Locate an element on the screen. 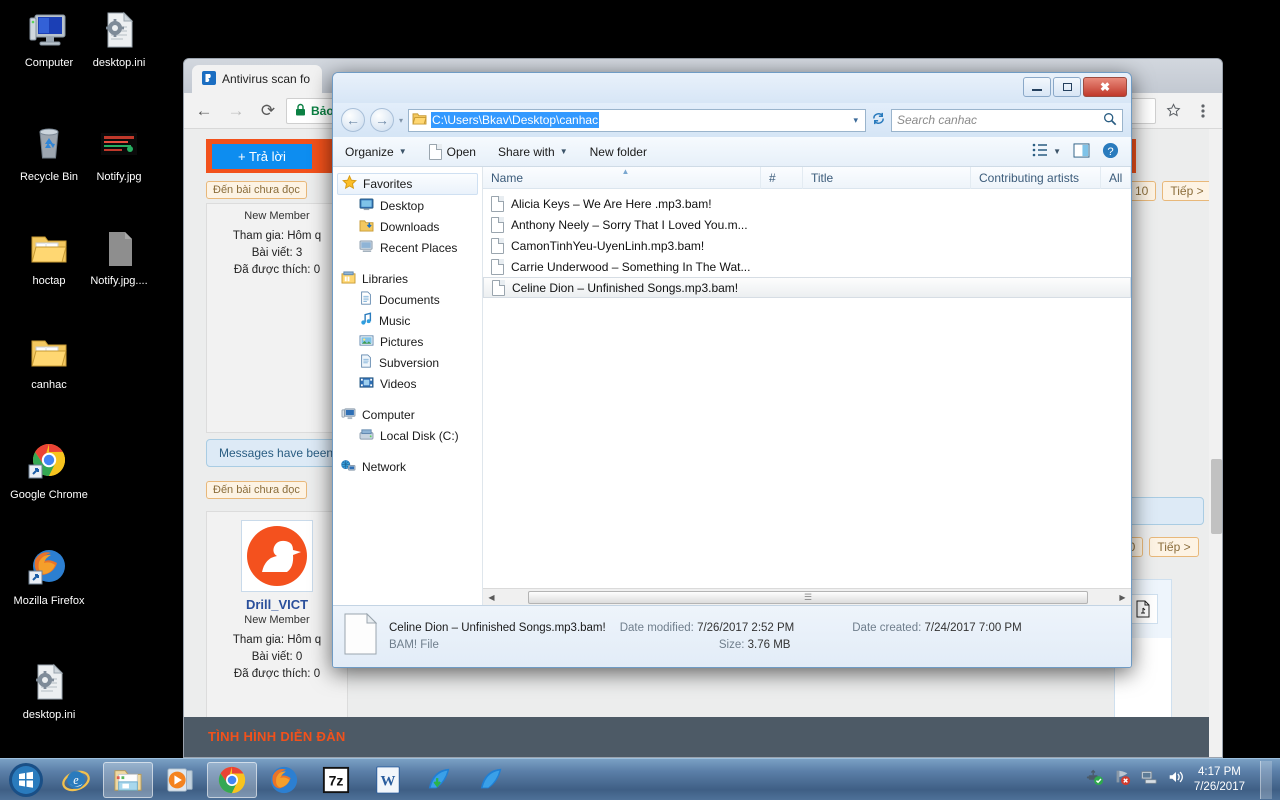 This screenshot has height=800, width=1280. unread-jump-pill-top: Đến bài chưa đọc is located at coordinates (256, 190).